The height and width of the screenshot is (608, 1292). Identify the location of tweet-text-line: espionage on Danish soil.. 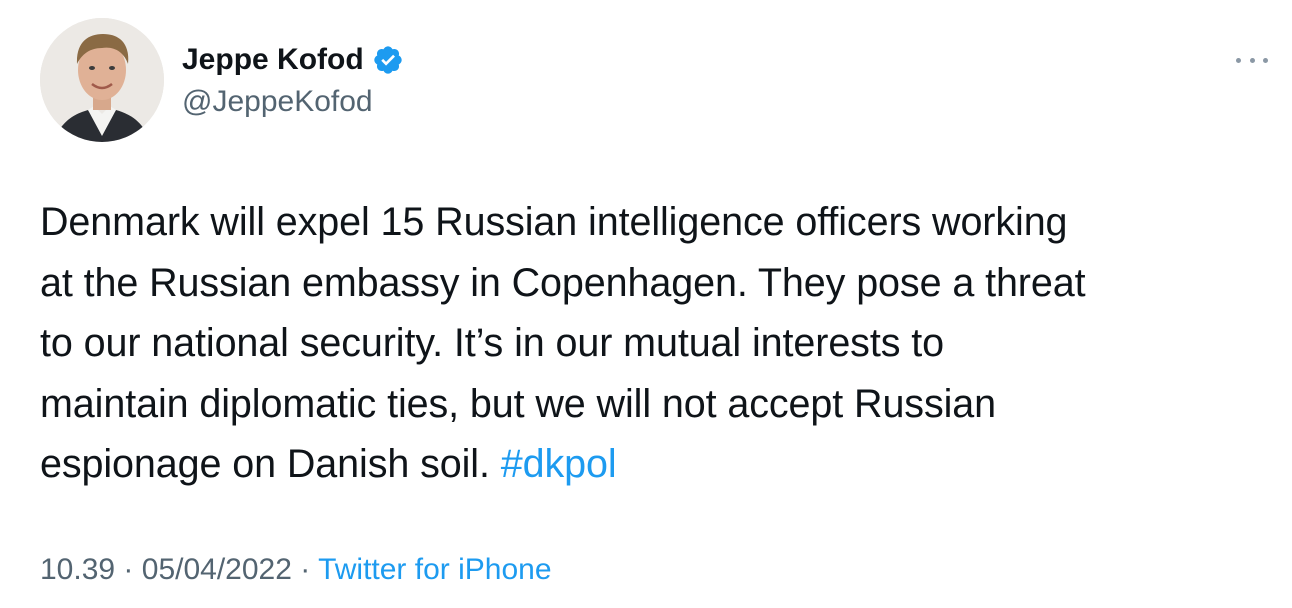
(265, 464).